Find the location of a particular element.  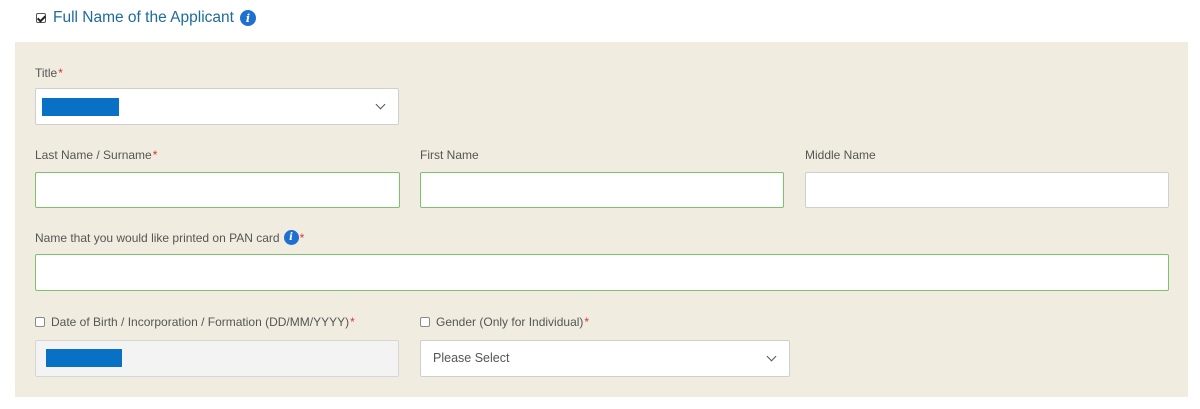

gender-label: Gender (Only for Individual) * is located at coordinates (504, 322).